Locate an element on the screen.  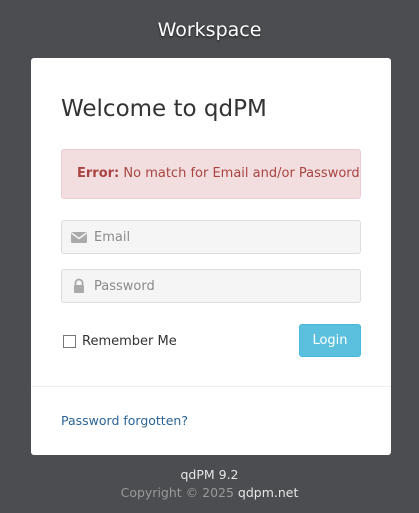
remember-label: Remember Me is located at coordinates (129, 341).